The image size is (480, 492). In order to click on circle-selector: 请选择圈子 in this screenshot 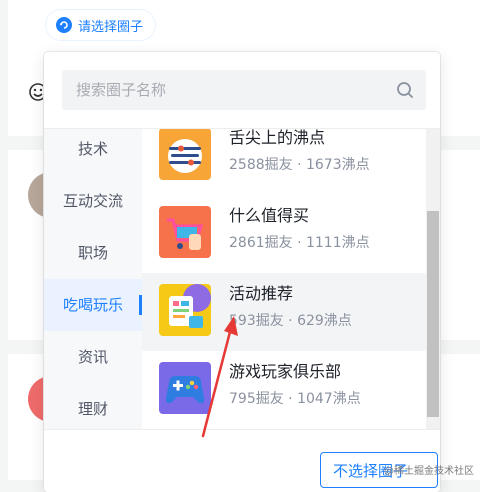, I will do `click(101, 25)`.